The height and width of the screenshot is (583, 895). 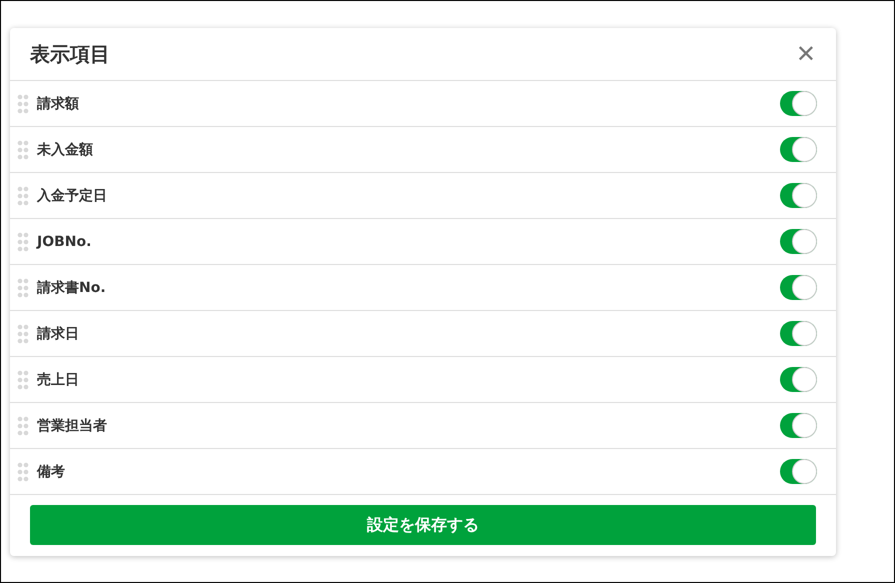 What do you see at coordinates (58, 103) in the screenshot?
I see `item-label: 請求額` at bounding box center [58, 103].